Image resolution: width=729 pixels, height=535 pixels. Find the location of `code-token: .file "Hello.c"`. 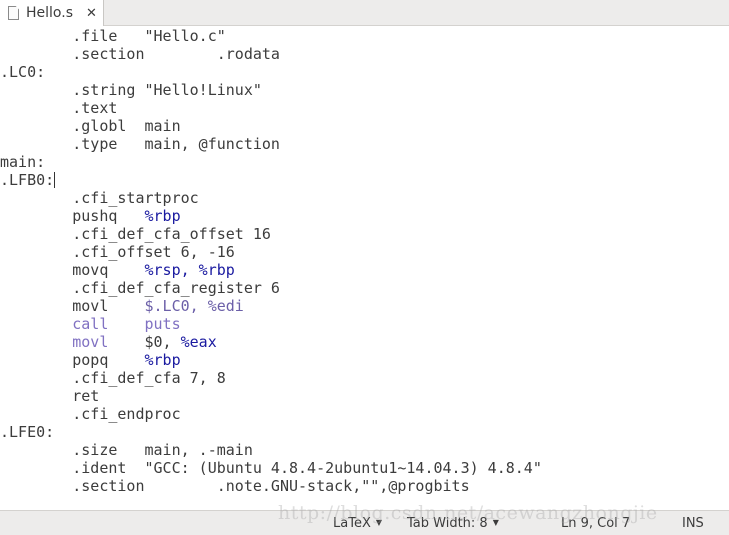

code-token: .file "Hello.c" is located at coordinates (113, 36).